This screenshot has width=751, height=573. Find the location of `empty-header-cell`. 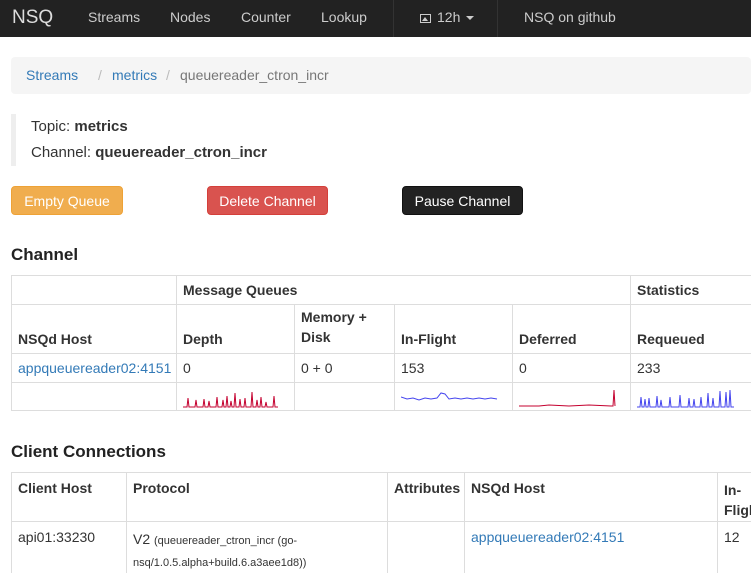

empty-header-cell is located at coordinates (94, 290).